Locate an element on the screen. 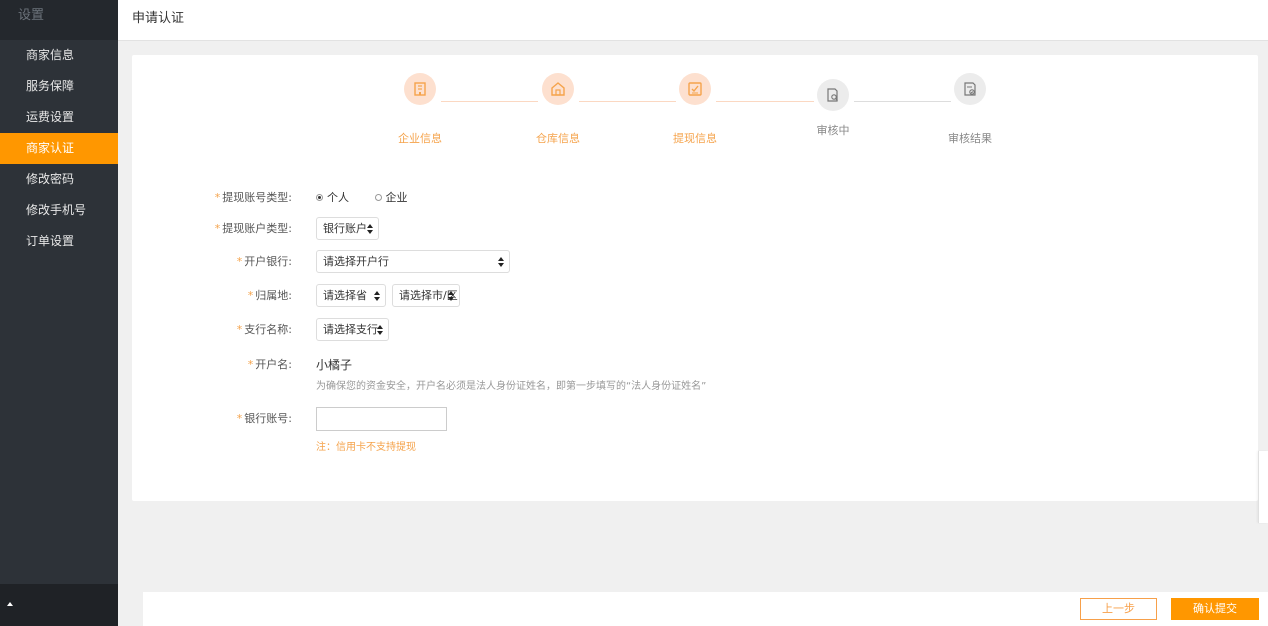 The height and width of the screenshot is (626, 1268). label-bank-account-number: 银行账号: is located at coordinates (268, 418).